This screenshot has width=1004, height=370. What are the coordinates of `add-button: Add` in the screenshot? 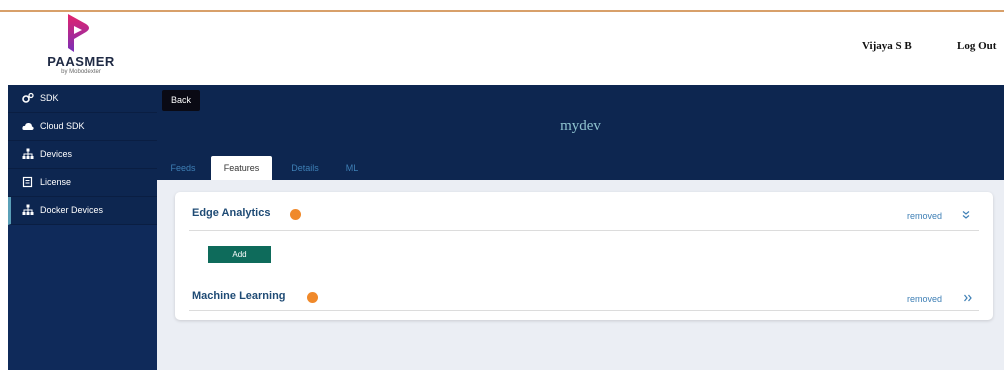 It's located at (239, 254).